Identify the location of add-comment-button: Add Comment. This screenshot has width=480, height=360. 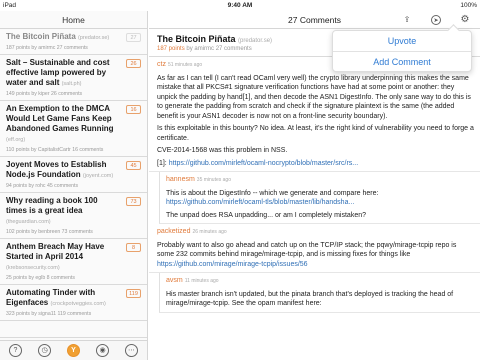
(402, 61).